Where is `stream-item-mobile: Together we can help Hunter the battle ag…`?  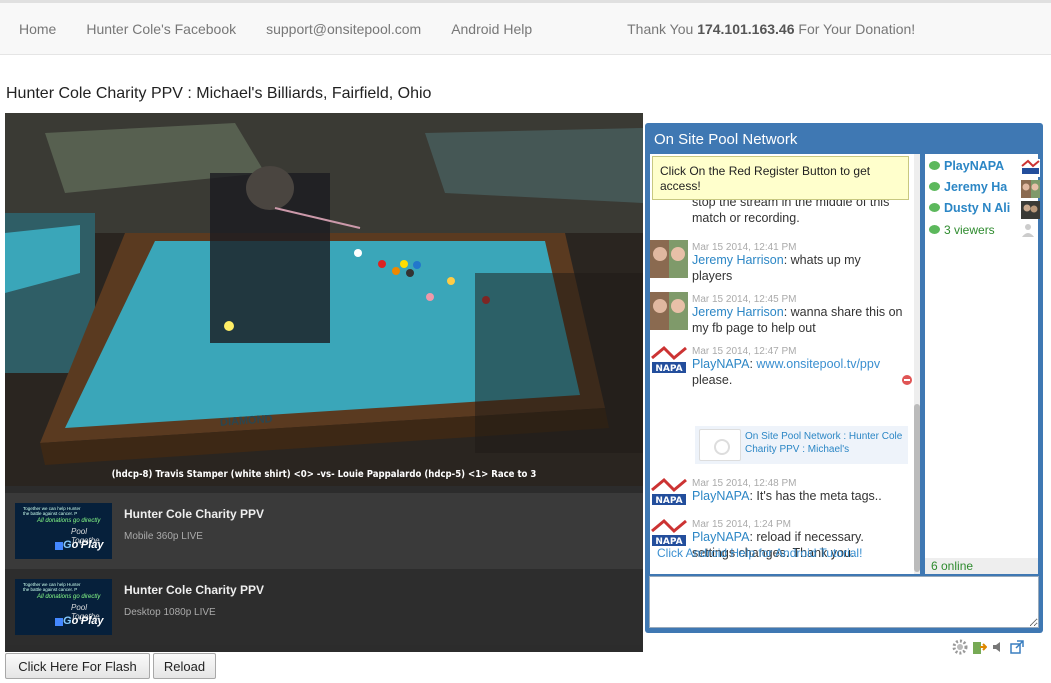 stream-item-mobile: Together we can help Hunter the battle ag… is located at coordinates (324, 531).